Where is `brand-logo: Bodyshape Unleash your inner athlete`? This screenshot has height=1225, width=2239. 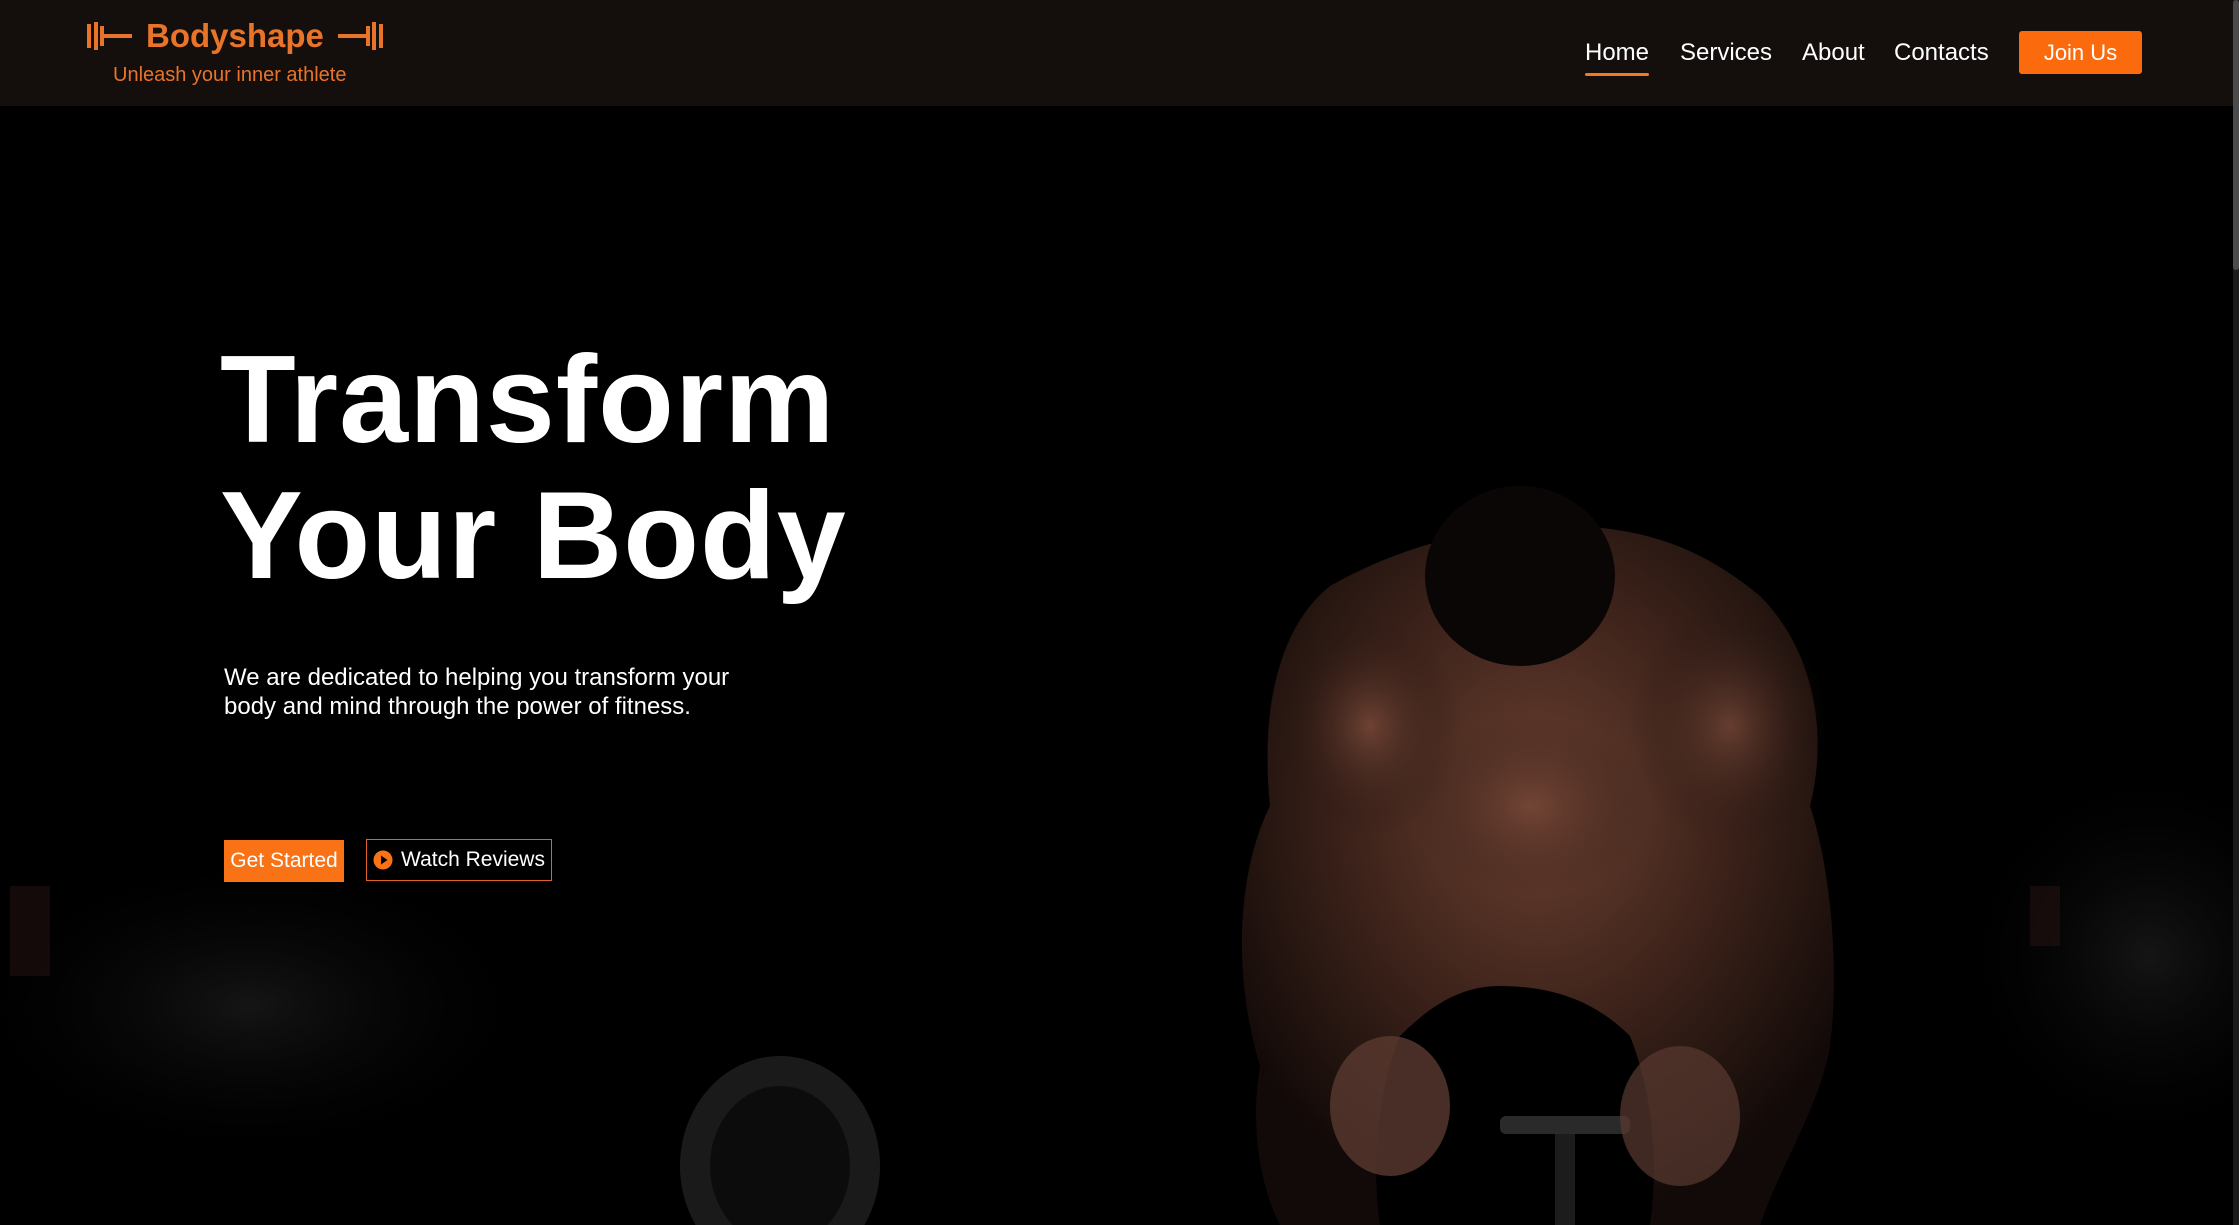 brand-logo: Bodyshape Unleash your inner athlete is located at coordinates (236, 54).